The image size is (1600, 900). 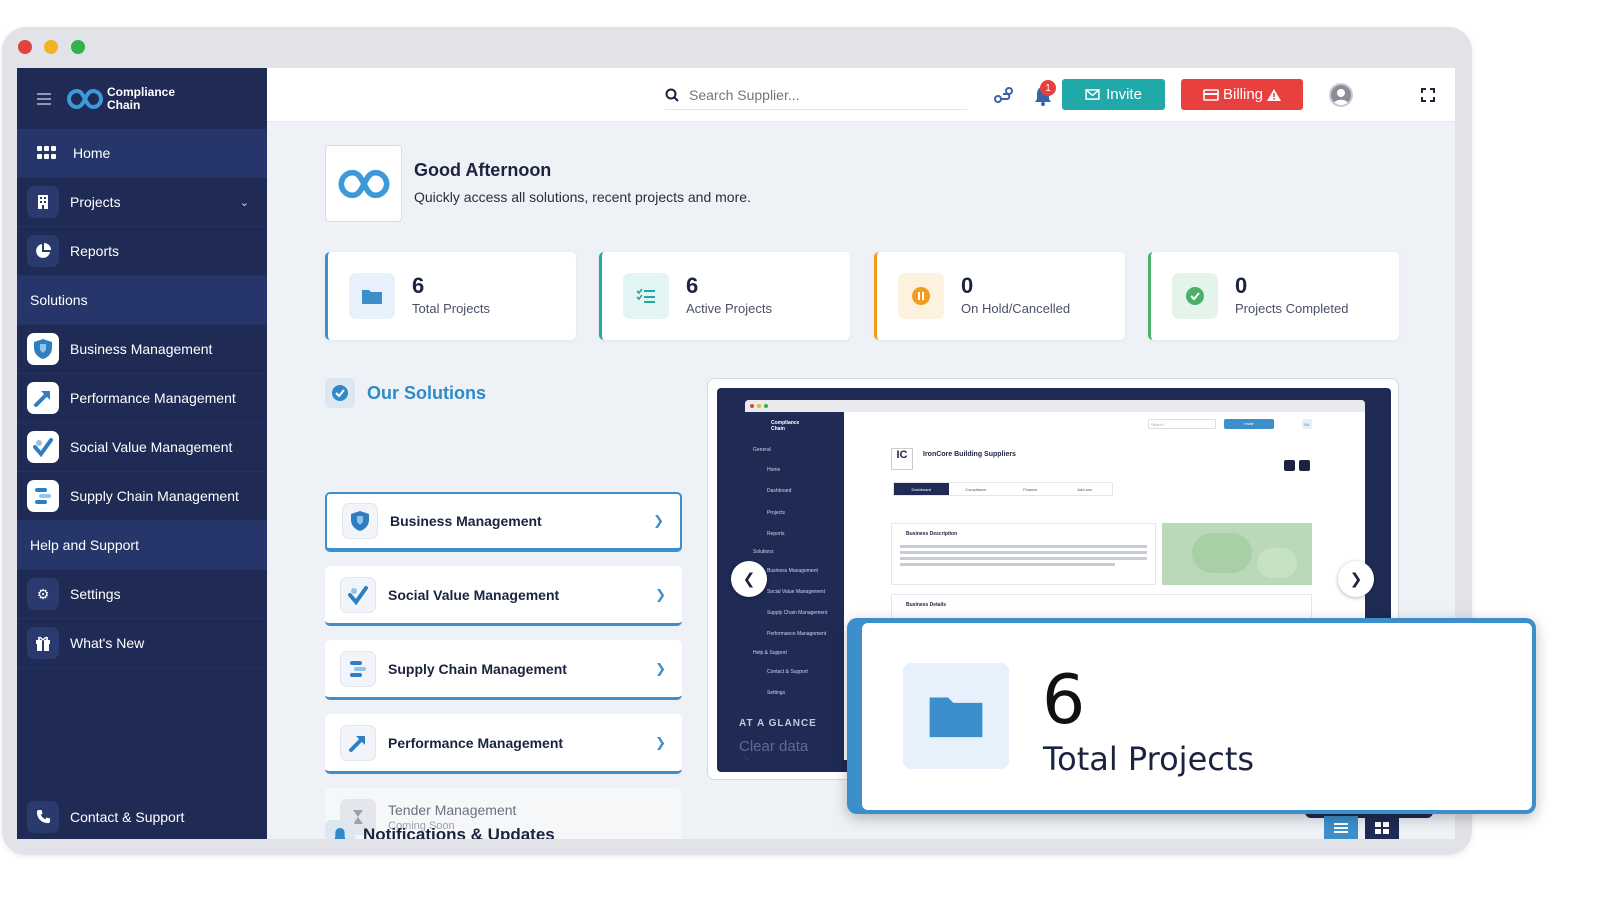 What do you see at coordinates (474, 594) in the screenshot?
I see `solution-card-label: Social Value Management` at bounding box center [474, 594].